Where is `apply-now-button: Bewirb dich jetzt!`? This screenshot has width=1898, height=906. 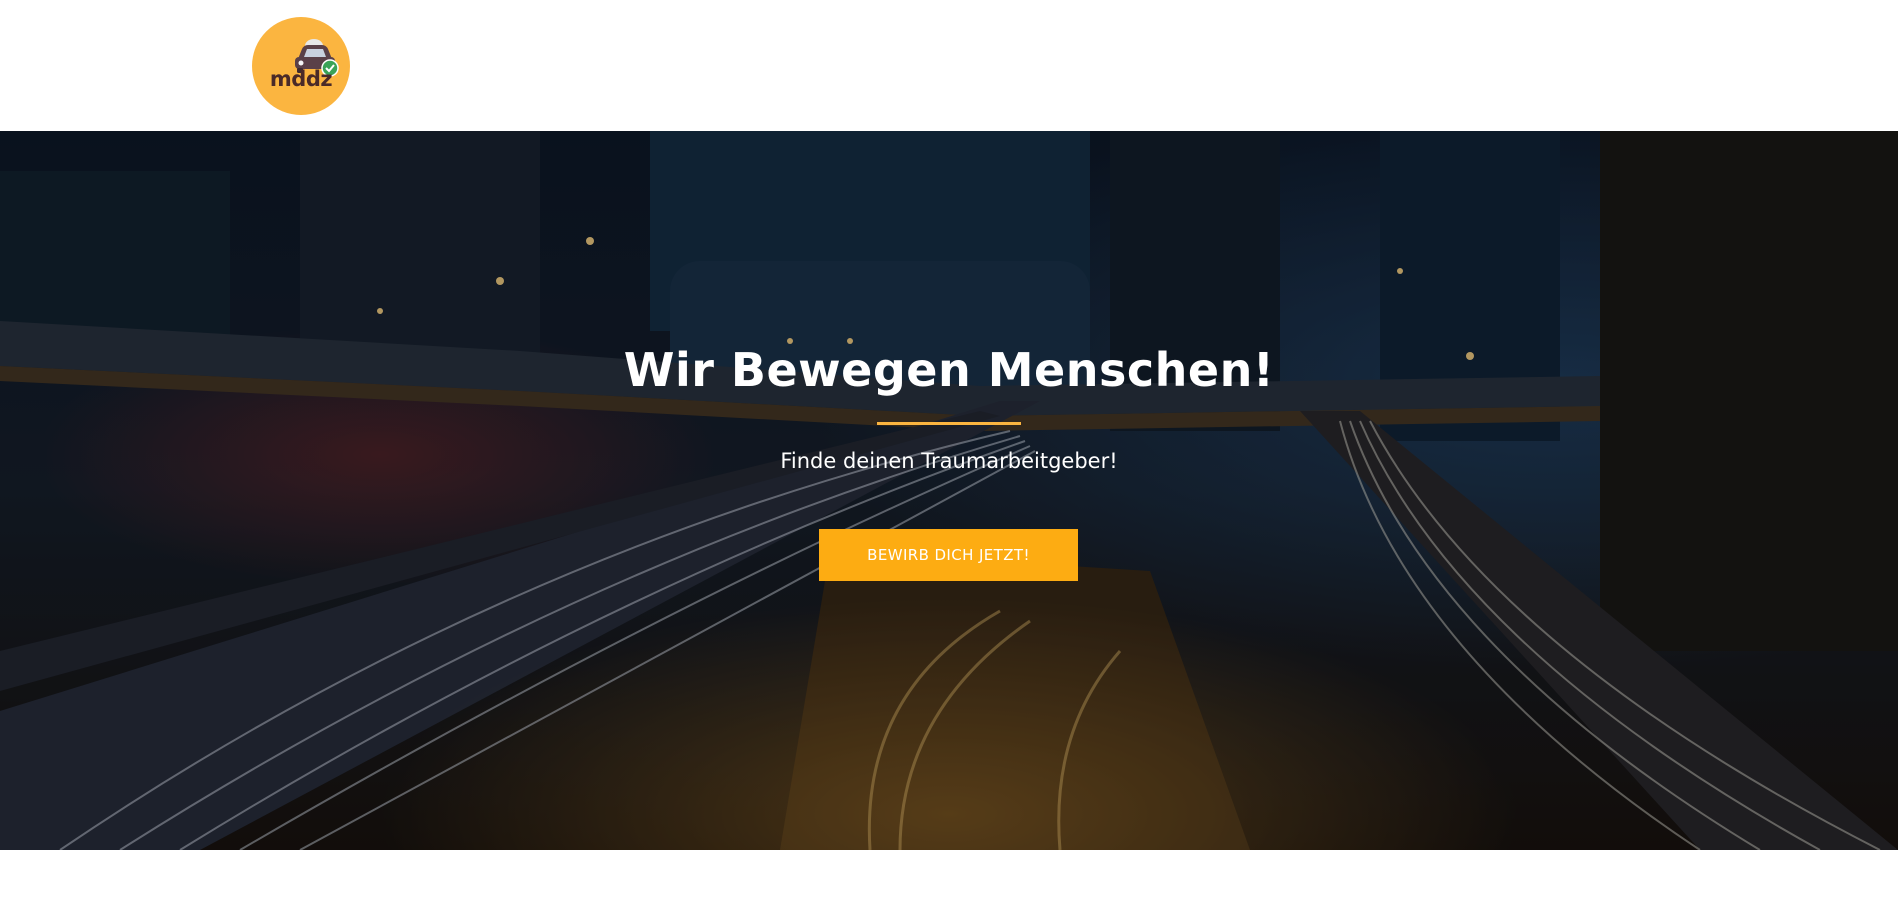
apply-now-button: Bewirb dich jetzt! is located at coordinates (948, 555).